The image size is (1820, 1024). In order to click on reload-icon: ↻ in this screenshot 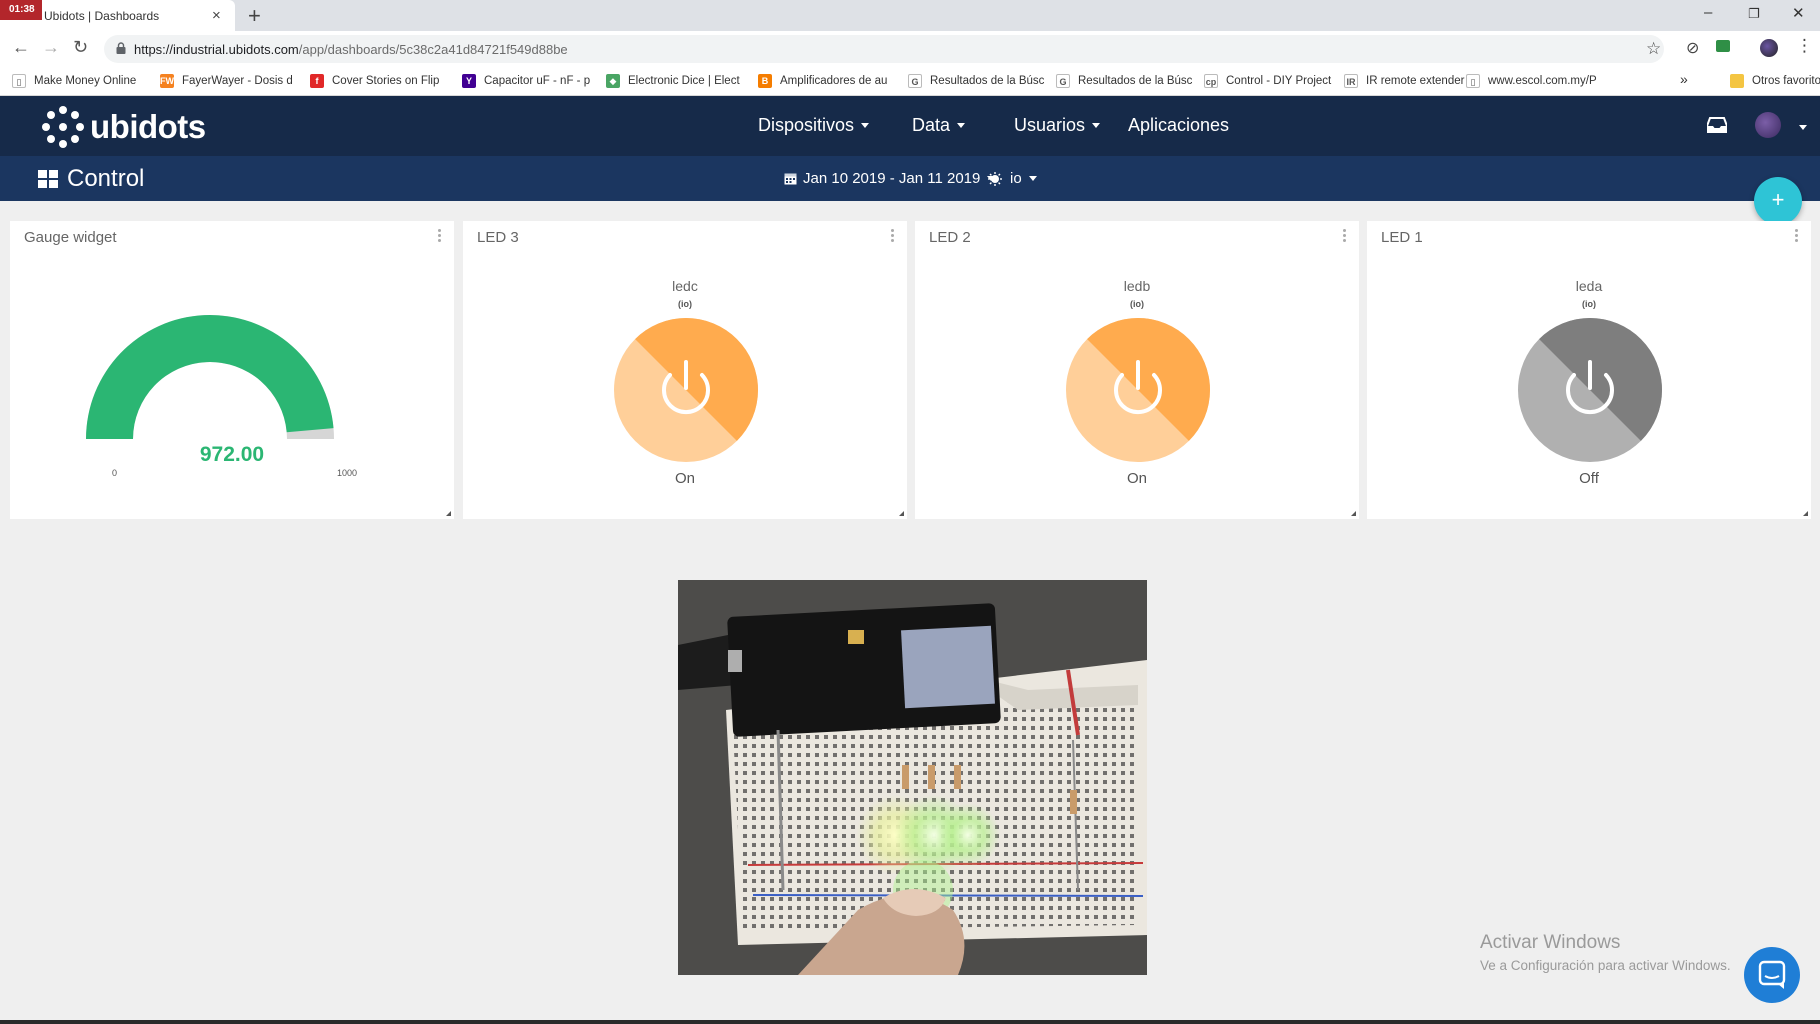, I will do `click(80, 47)`.